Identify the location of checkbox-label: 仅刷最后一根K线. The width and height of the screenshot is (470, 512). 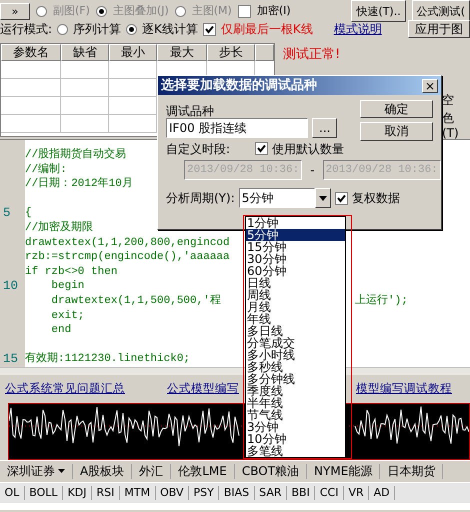
(266, 29).